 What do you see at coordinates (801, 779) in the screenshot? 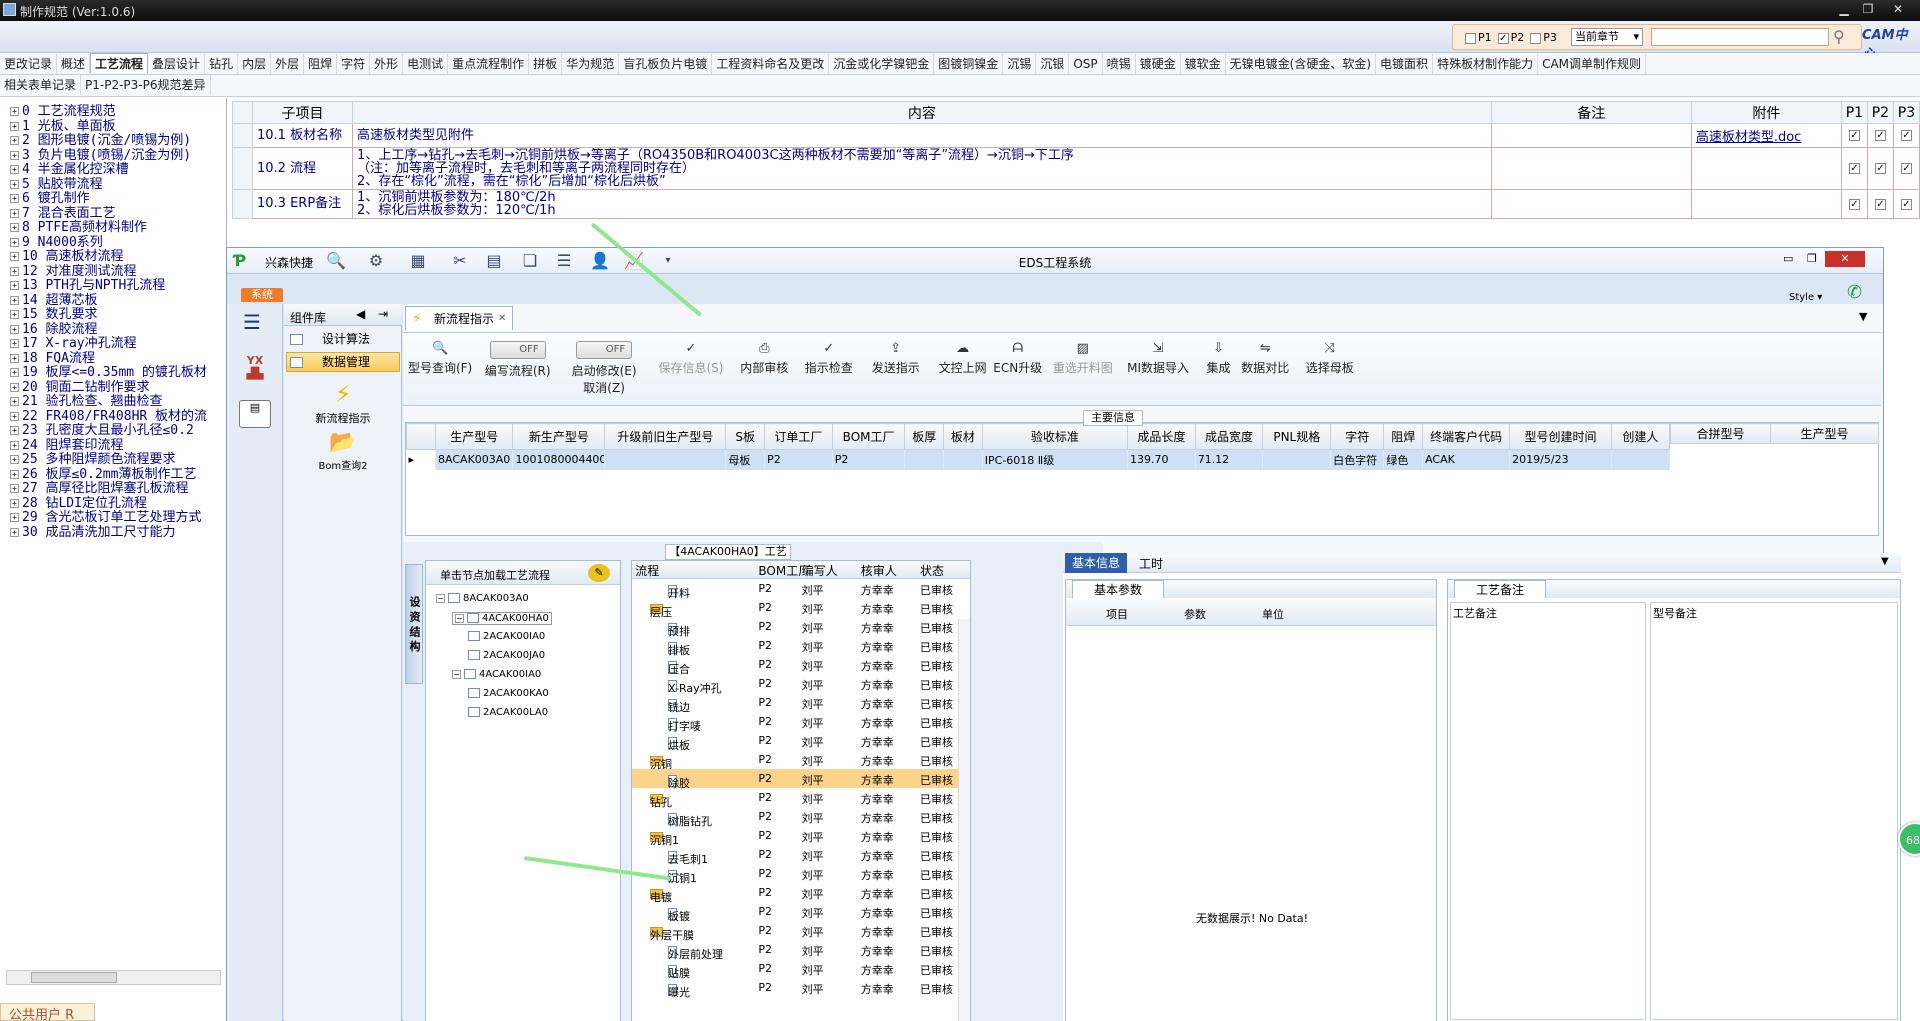
I see `flow-row: 除胶 P2 刘平 方幸幸 已审核` at bounding box center [801, 779].